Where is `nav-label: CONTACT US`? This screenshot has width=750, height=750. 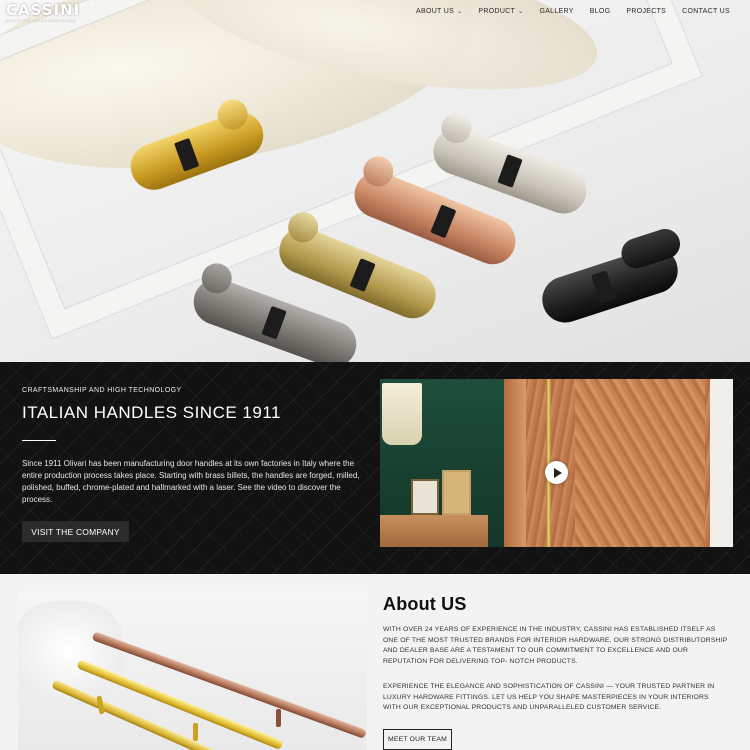
nav-label: CONTACT US is located at coordinates (706, 11).